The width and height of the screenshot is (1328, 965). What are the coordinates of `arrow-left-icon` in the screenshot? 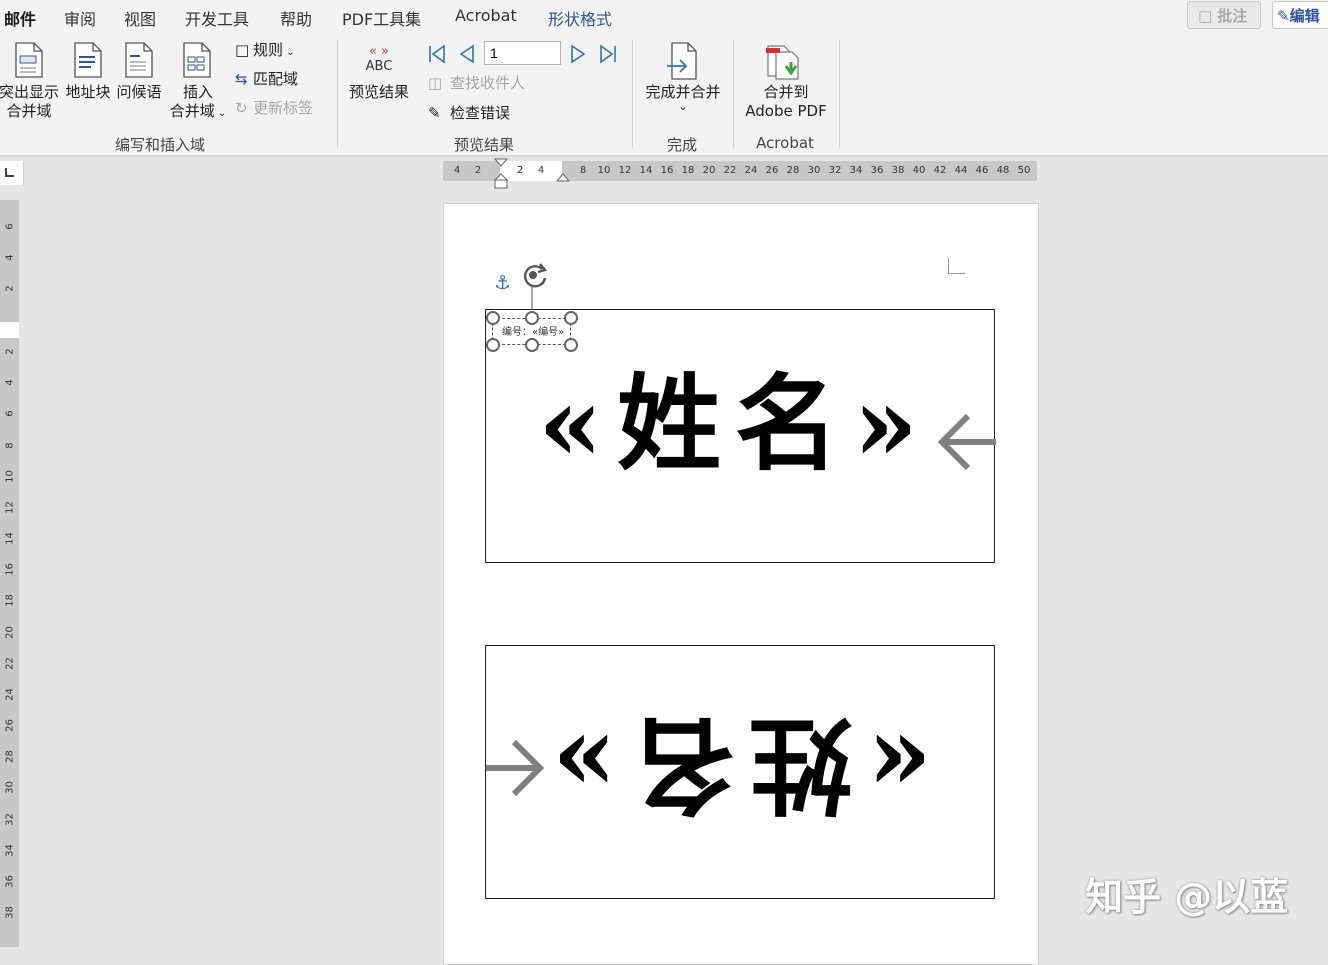 It's located at (967, 442).